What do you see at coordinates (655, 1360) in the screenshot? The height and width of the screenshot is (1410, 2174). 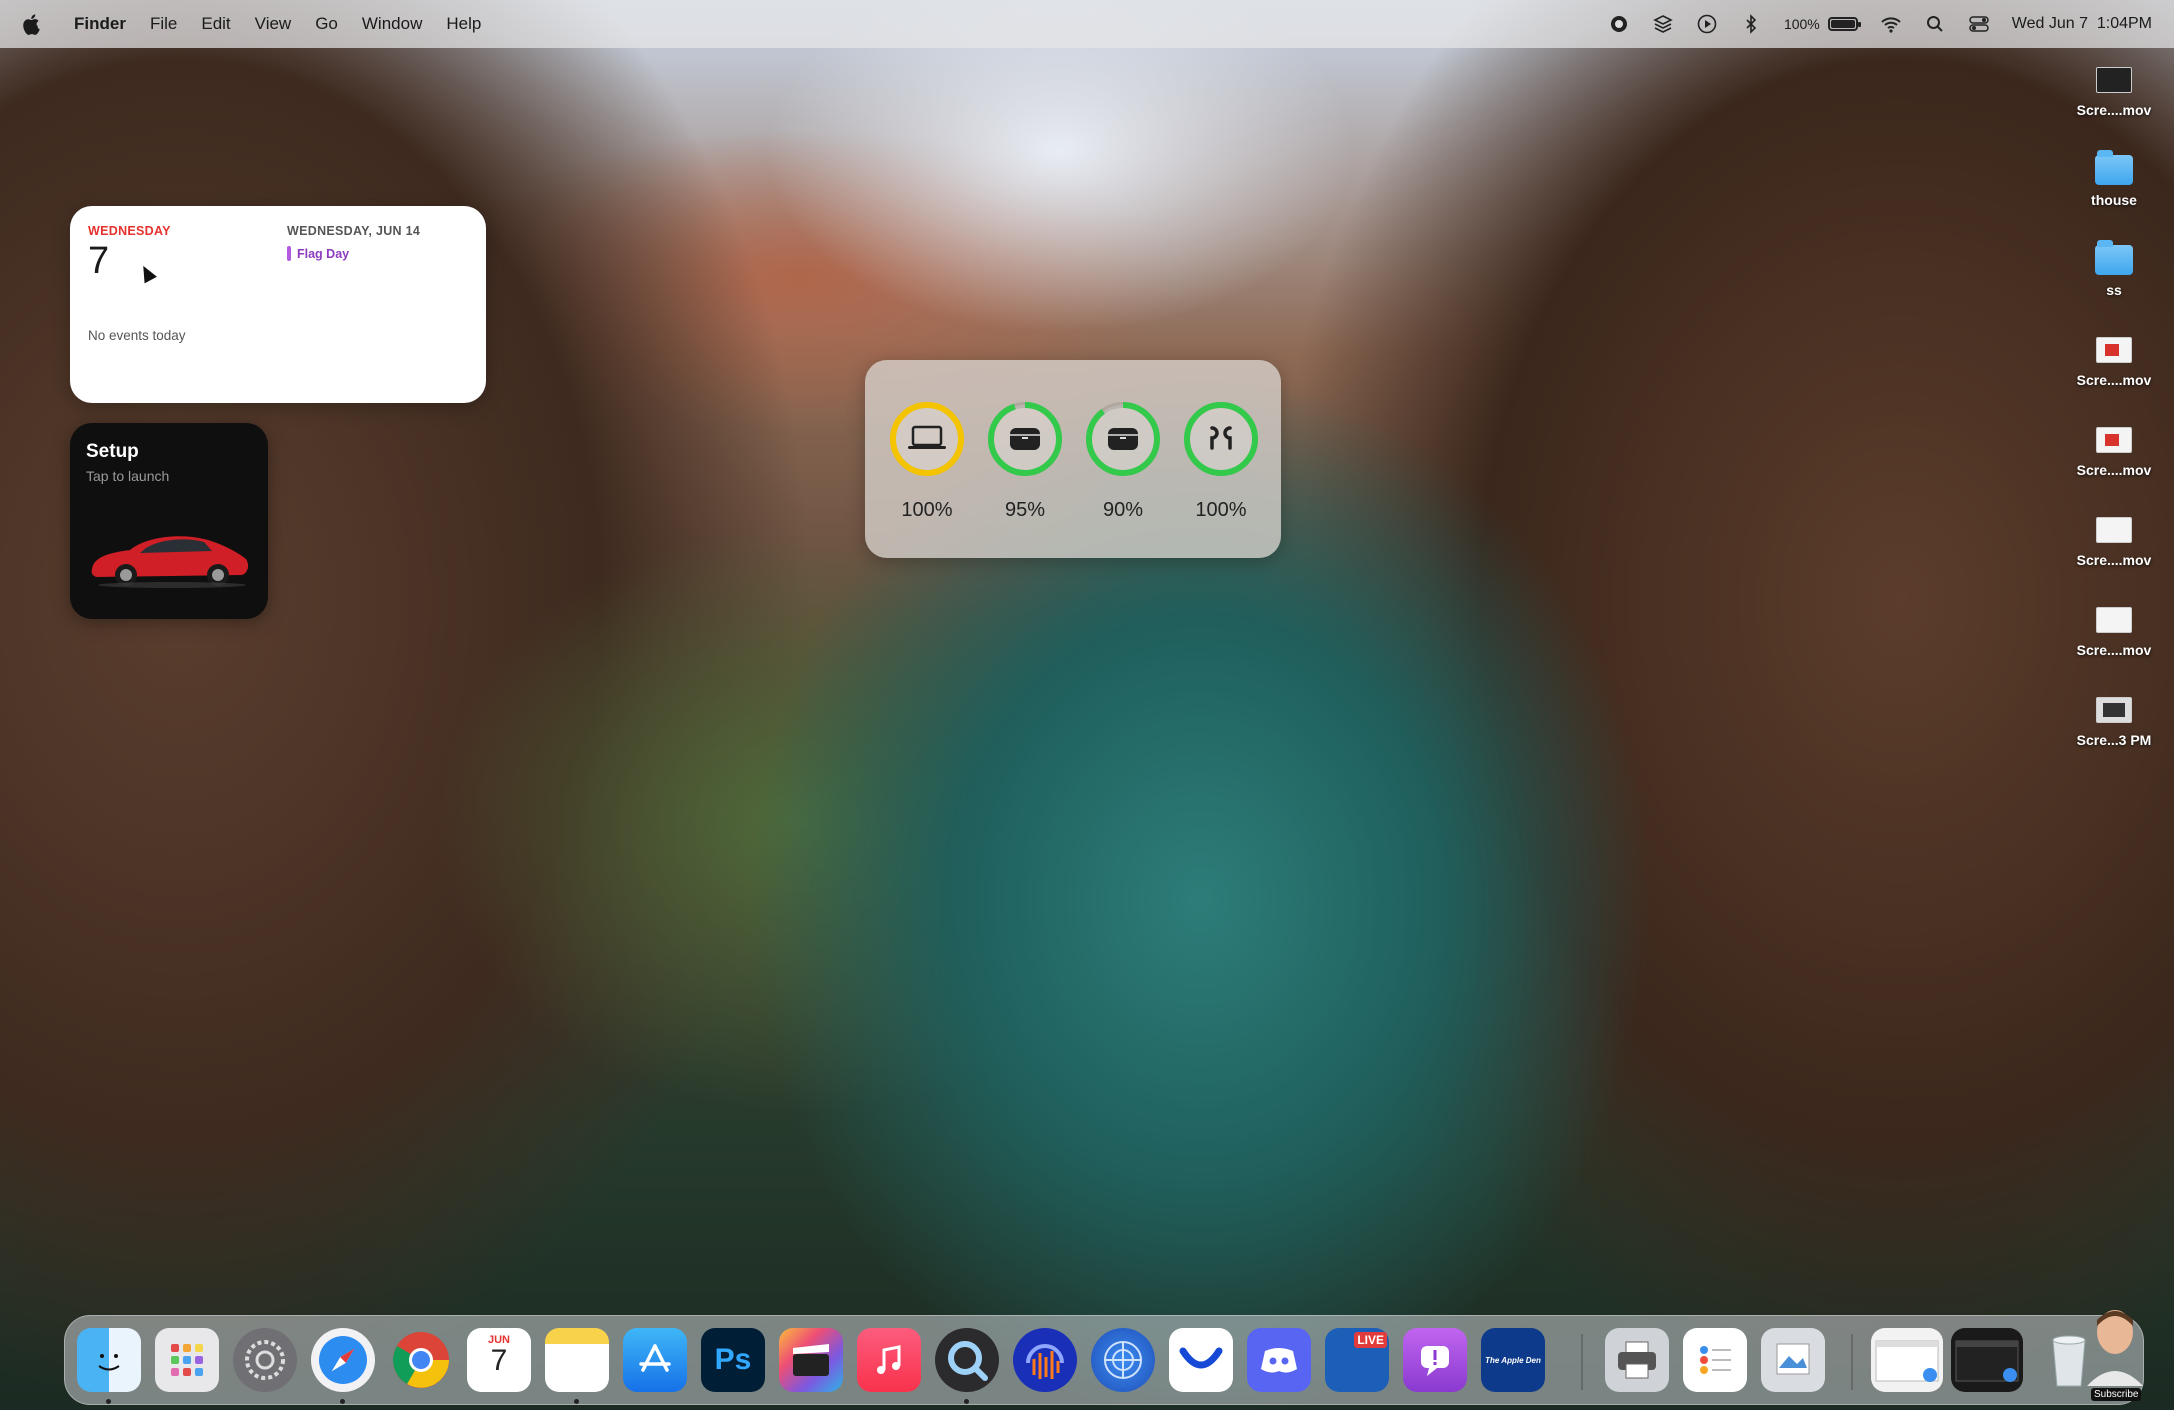 I see `app-store-icon` at bounding box center [655, 1360].